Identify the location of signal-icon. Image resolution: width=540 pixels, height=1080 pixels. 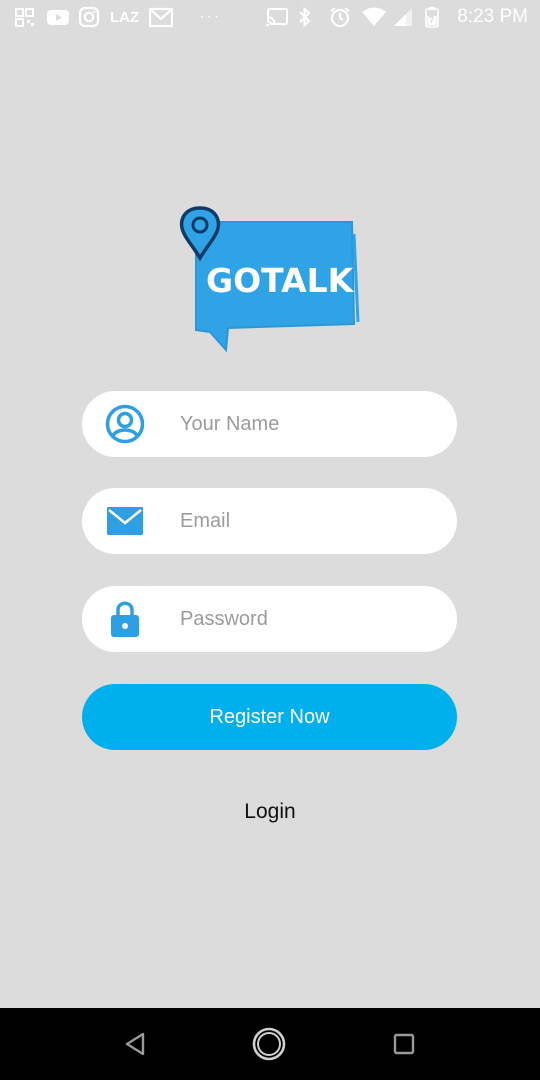
(404, 17).